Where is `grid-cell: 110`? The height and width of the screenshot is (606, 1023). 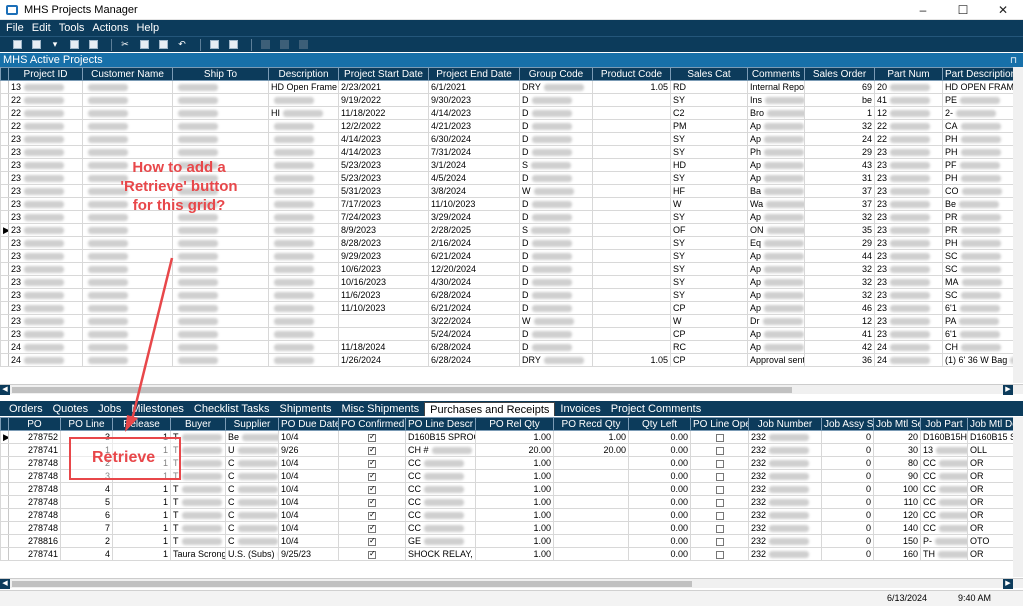
grid-cell: 110 is located at coordinates (897, 502).